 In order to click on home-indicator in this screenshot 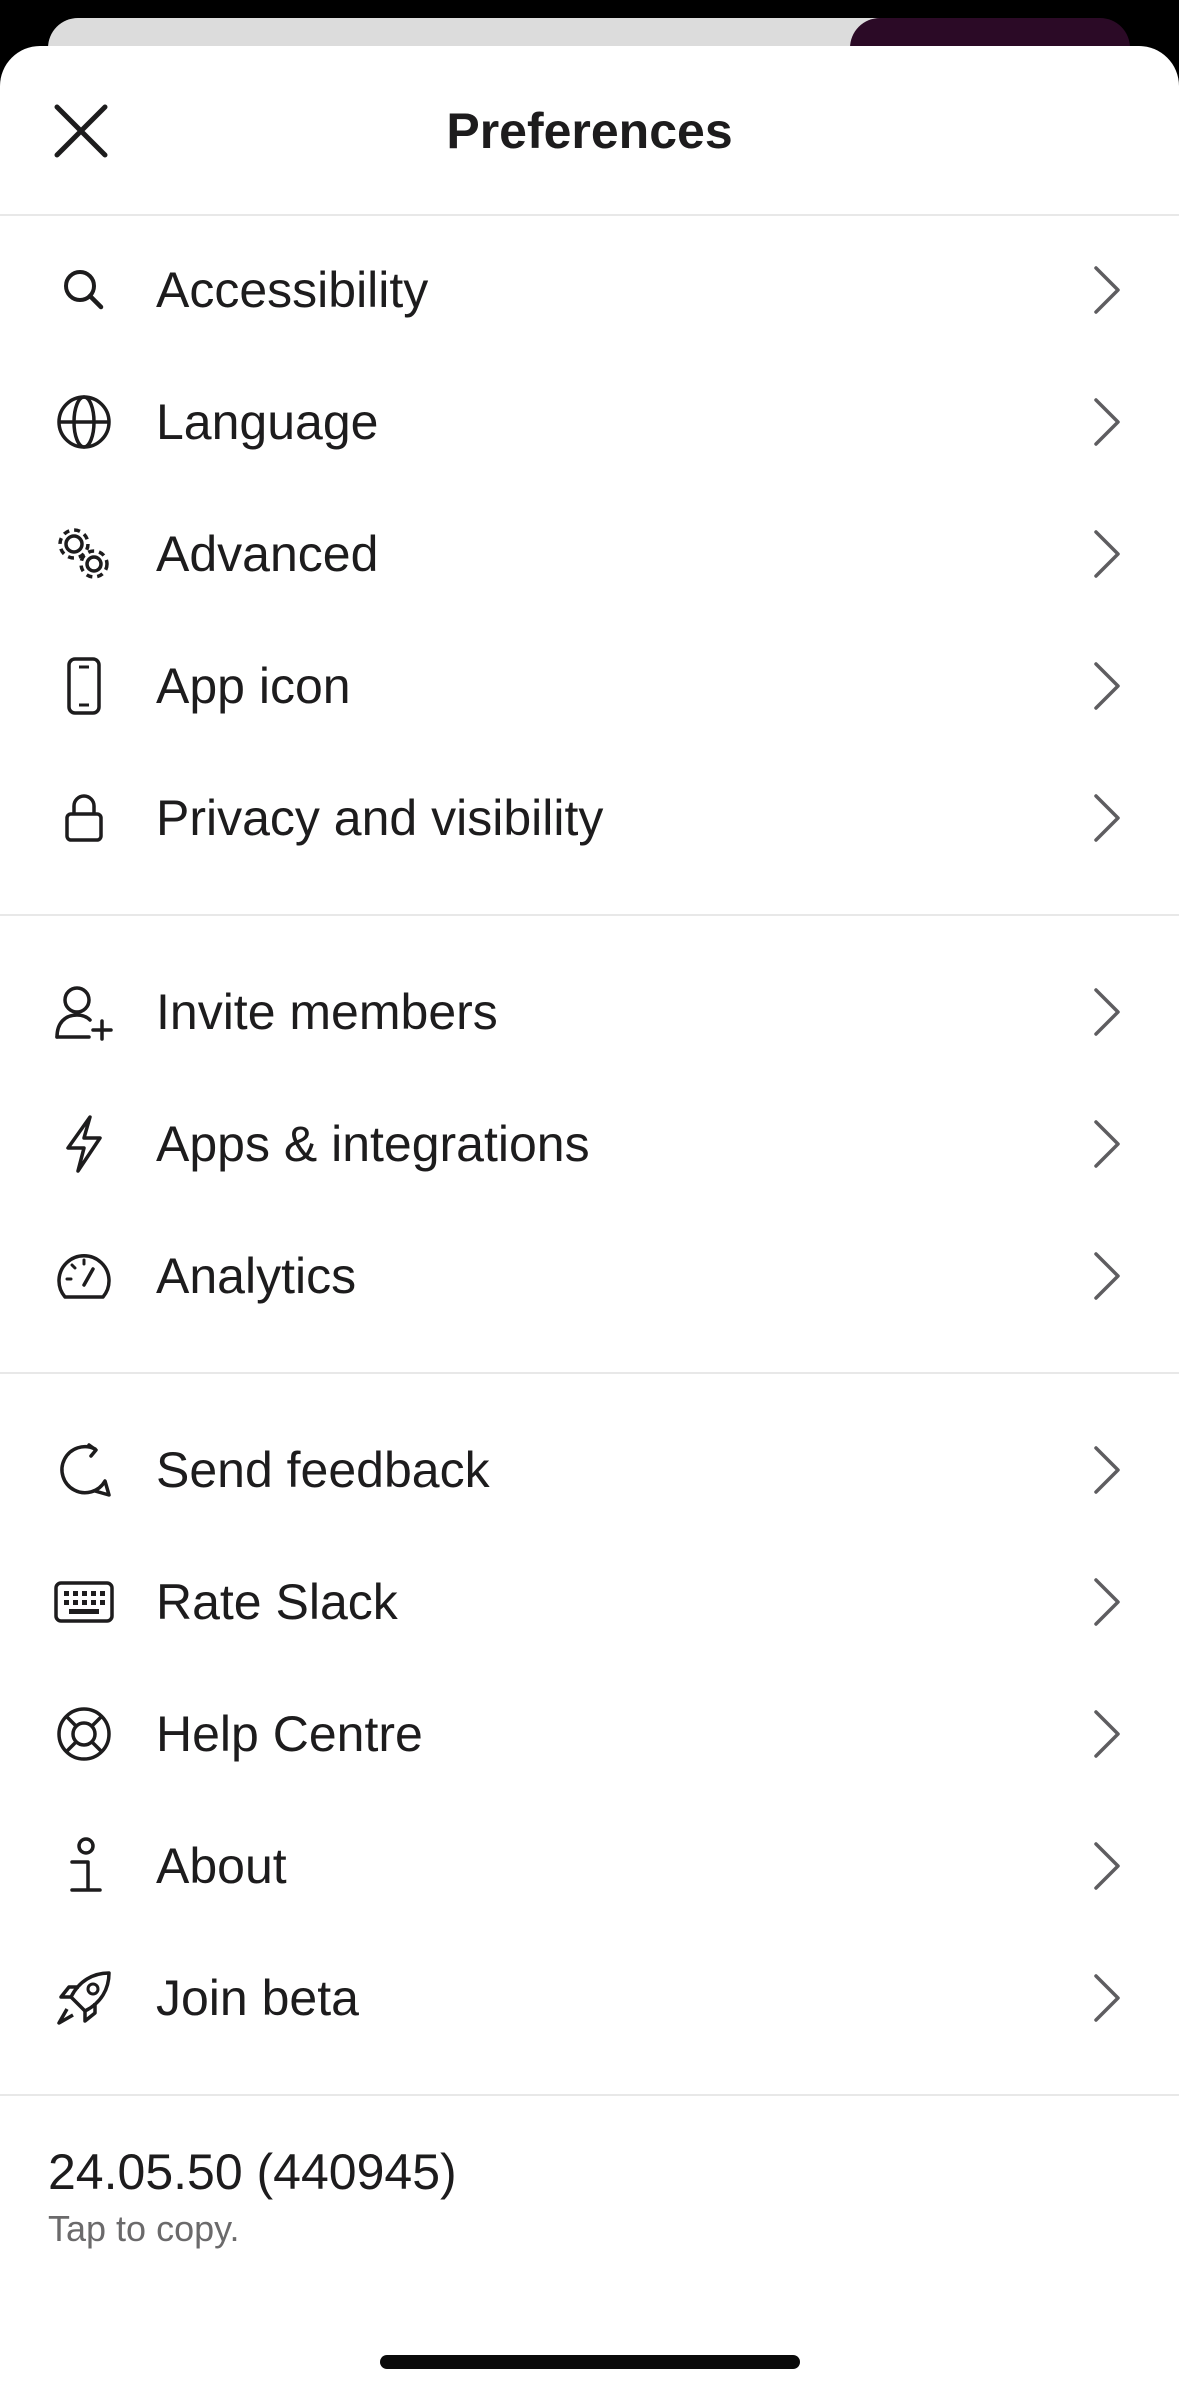, I will do `click(590, 2362)`.